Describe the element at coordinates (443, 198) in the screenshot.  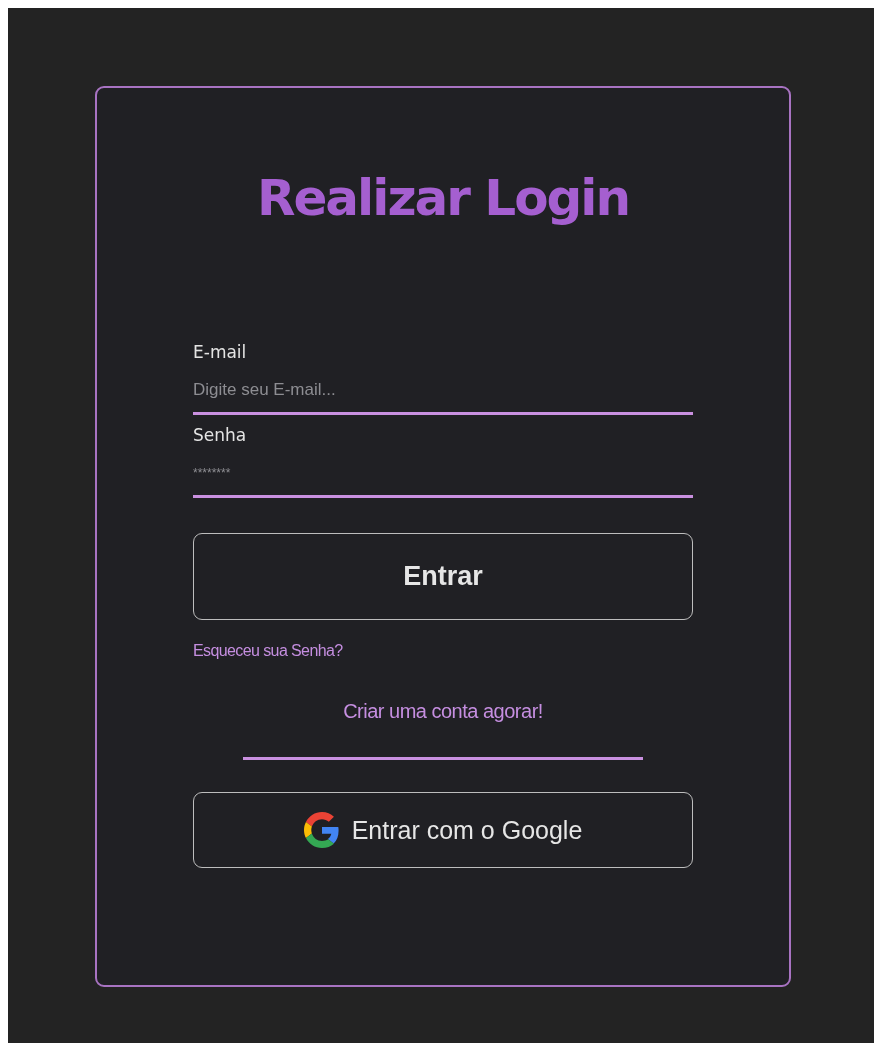
I see `page-title: Realizar Login` at that location.